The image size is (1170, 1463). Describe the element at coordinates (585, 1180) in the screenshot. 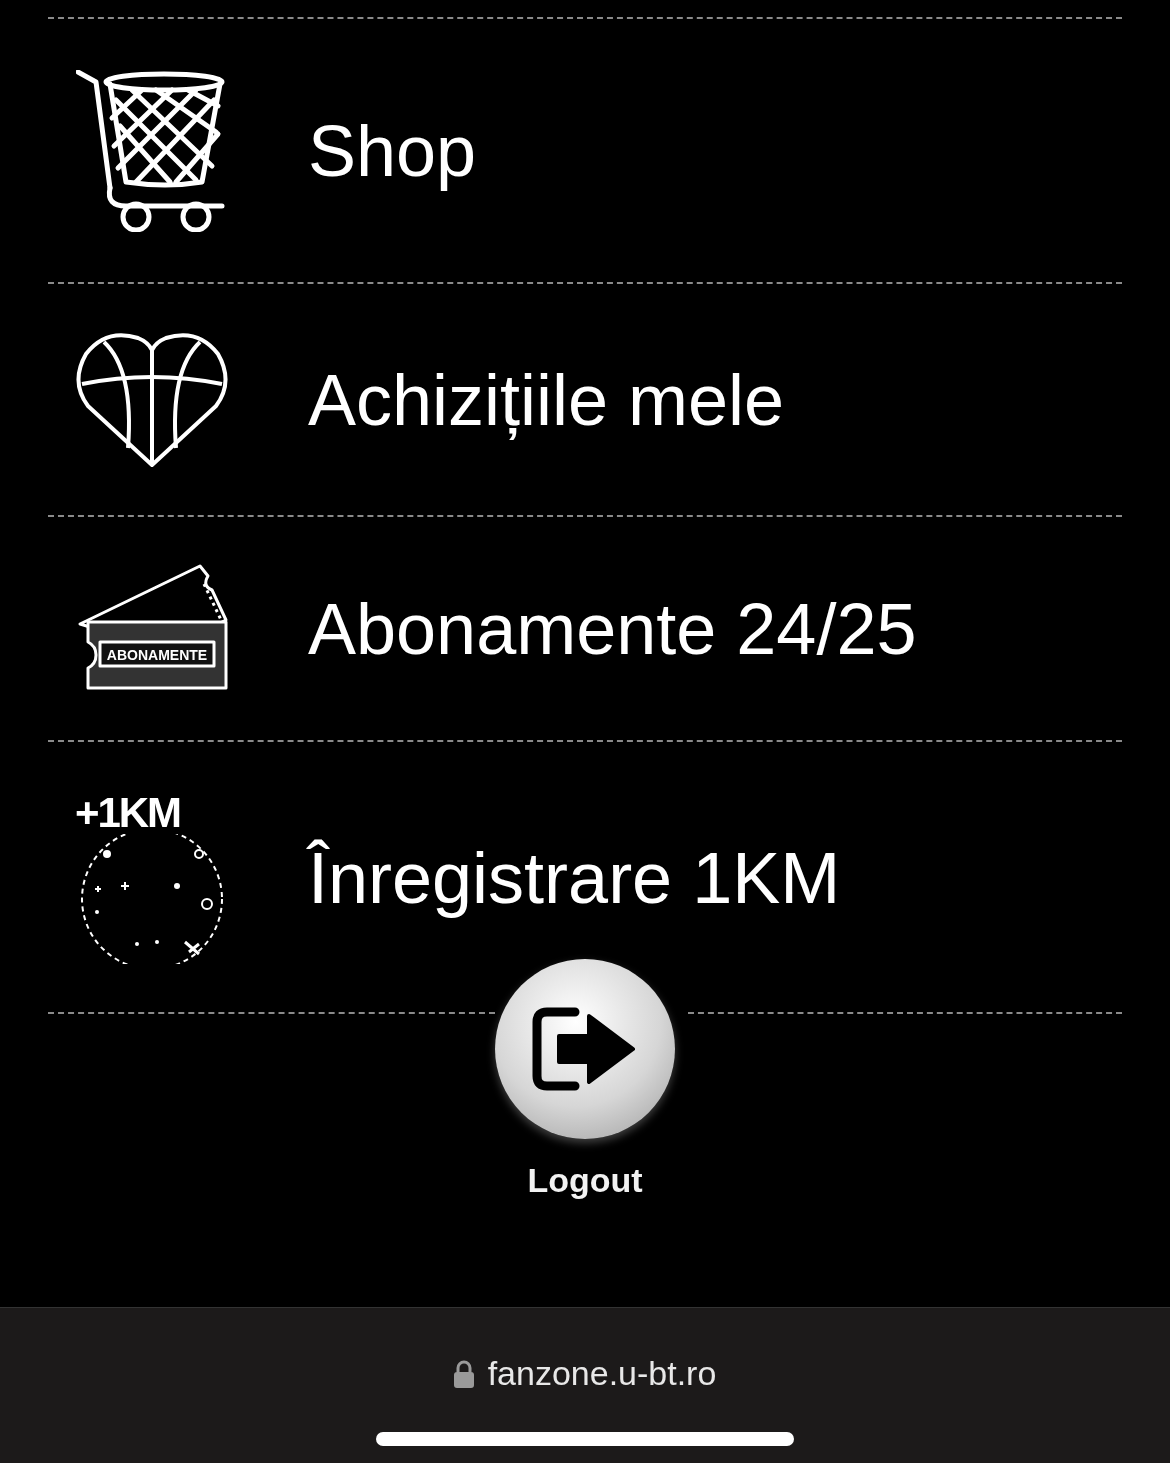

I see `logout-label: Logout` at that location.